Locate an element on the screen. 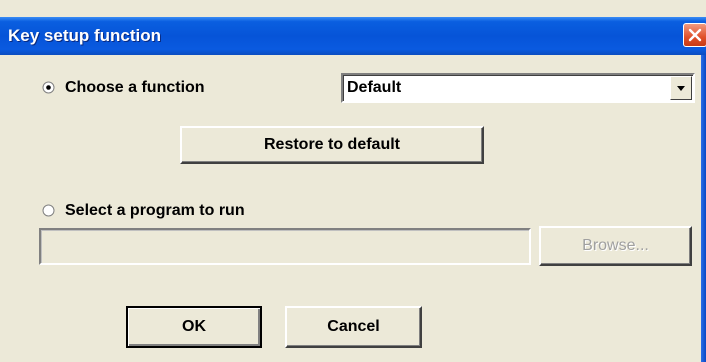 The width and height of the screenshot is (706, 362). chevron-down-icon is located at coordinates (681, 88).